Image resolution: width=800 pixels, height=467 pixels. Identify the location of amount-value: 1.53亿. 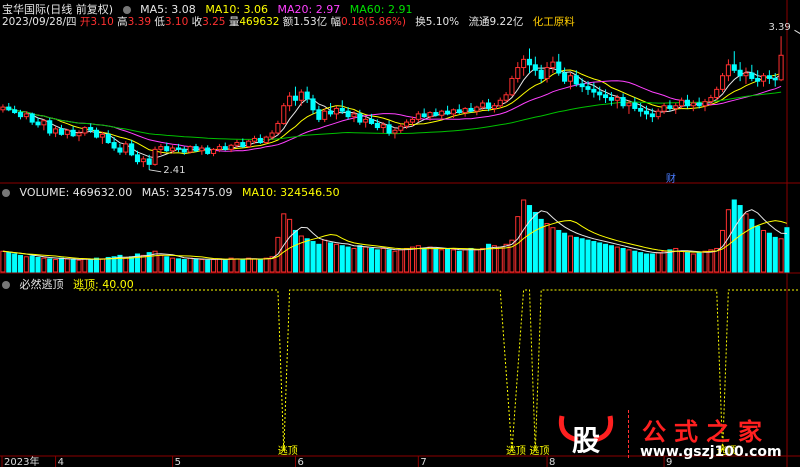
(310, 22).